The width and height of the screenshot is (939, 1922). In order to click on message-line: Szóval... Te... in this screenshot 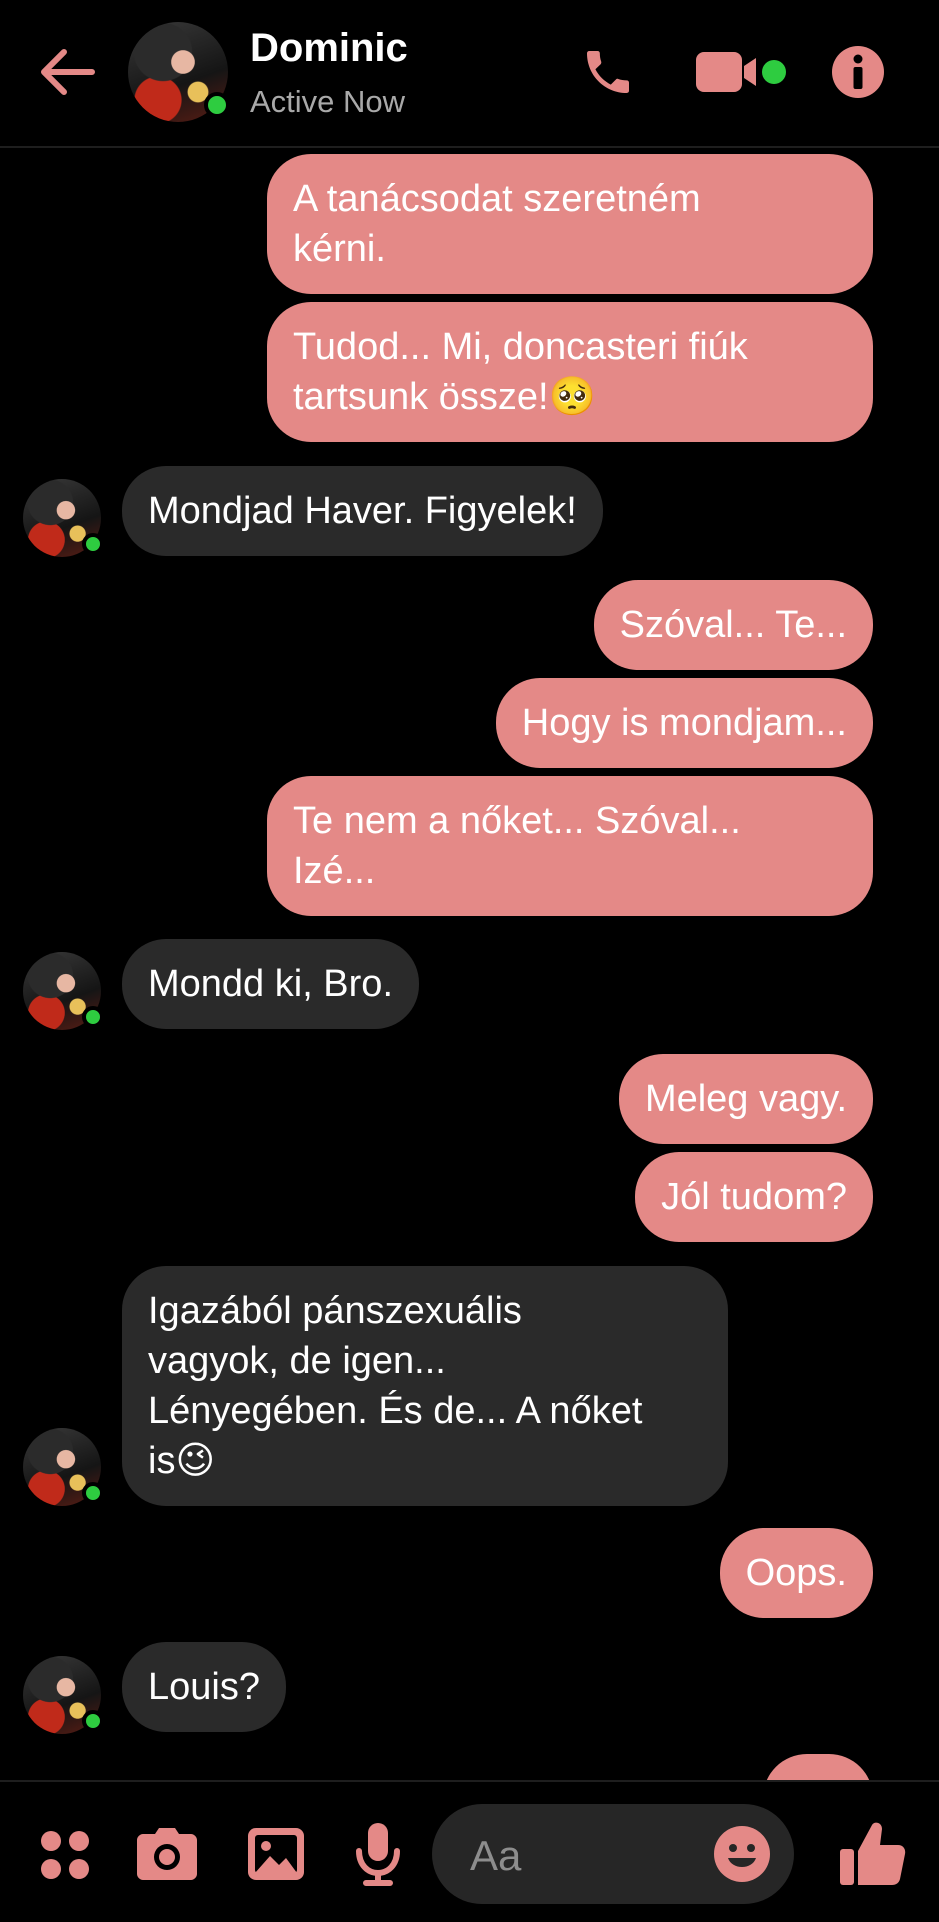, I will do `click(733, 625)`.